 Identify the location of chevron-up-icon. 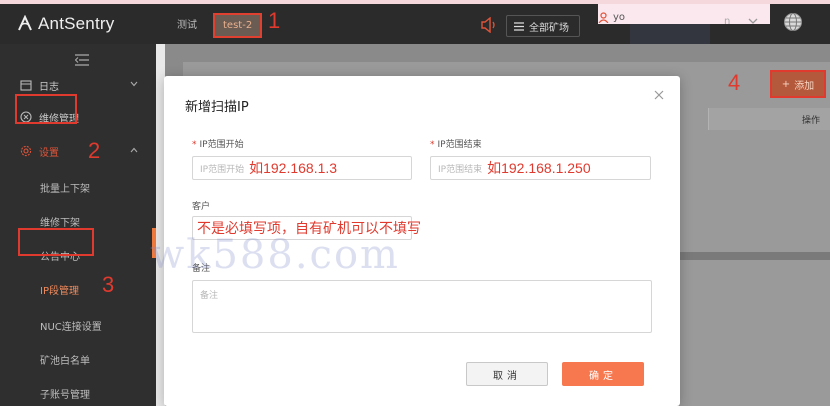
(134, 150).